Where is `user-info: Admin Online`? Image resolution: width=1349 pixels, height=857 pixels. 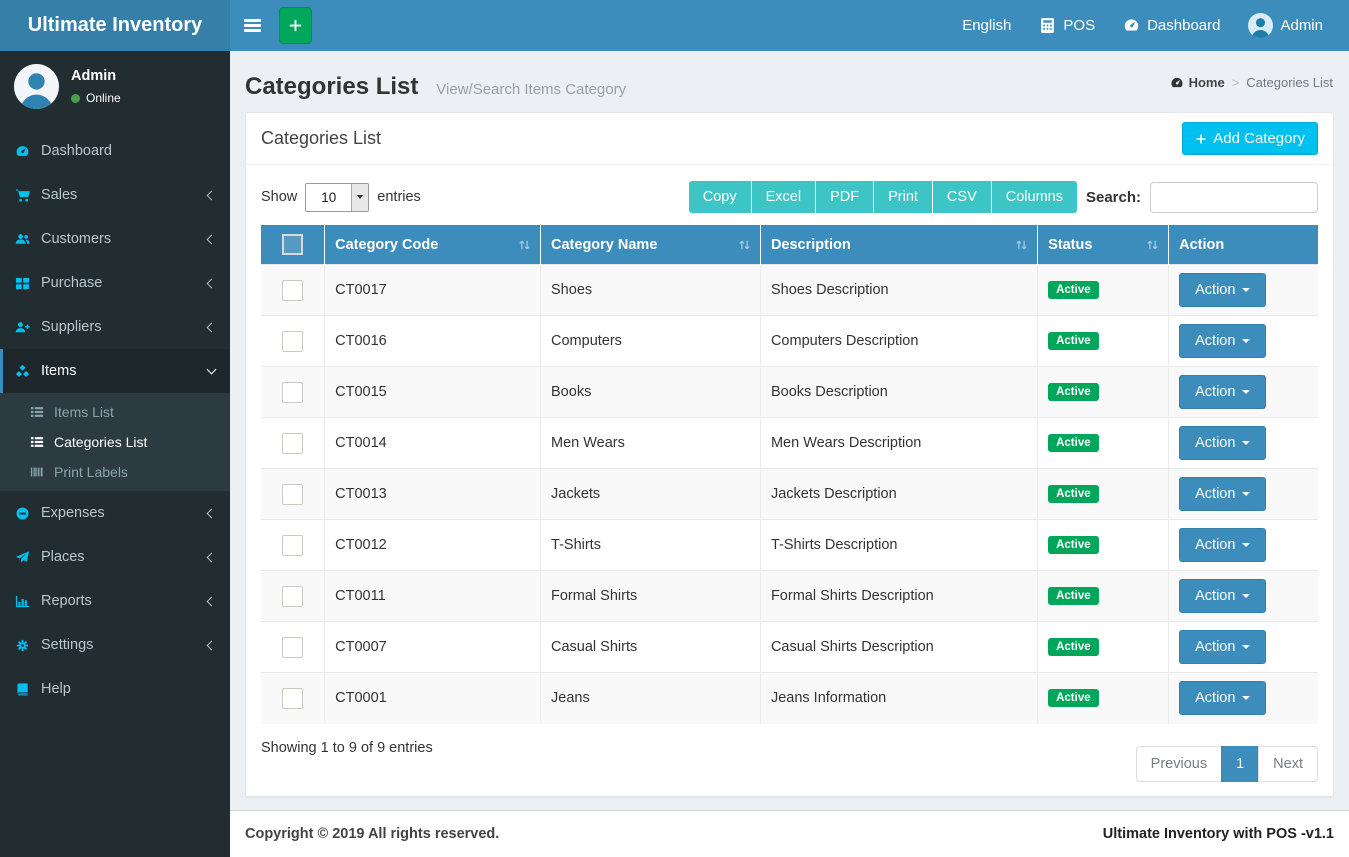 user-info: Admin Online is located at coordinates (96, 86).